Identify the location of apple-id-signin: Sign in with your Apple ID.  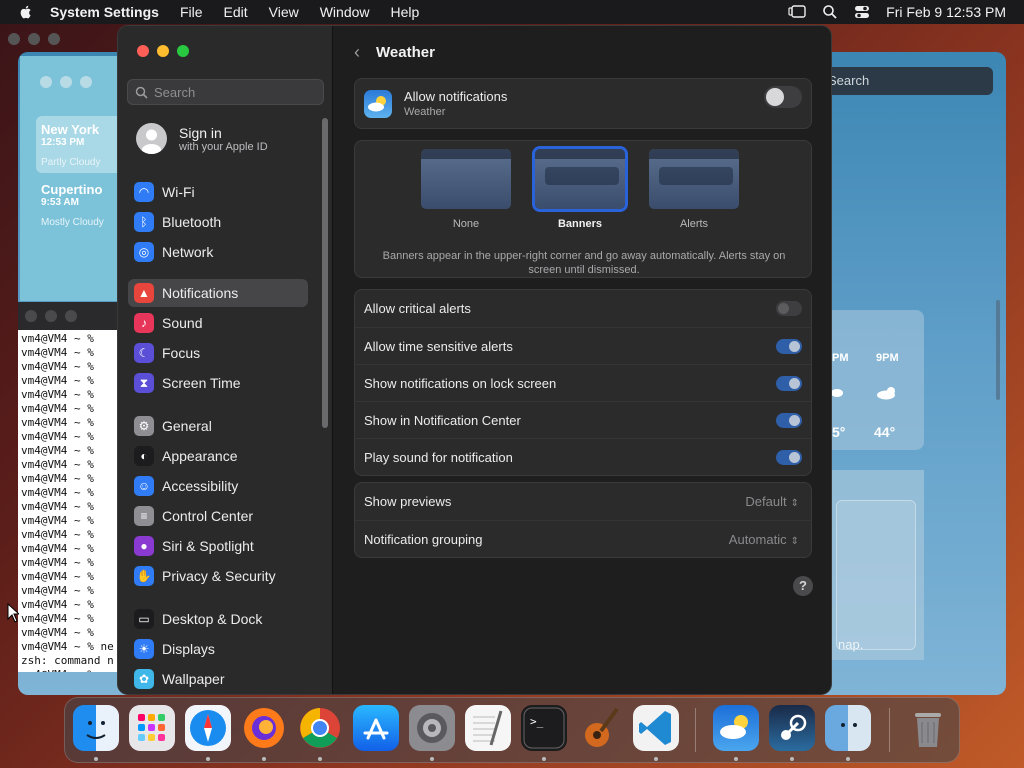
(202, 138).